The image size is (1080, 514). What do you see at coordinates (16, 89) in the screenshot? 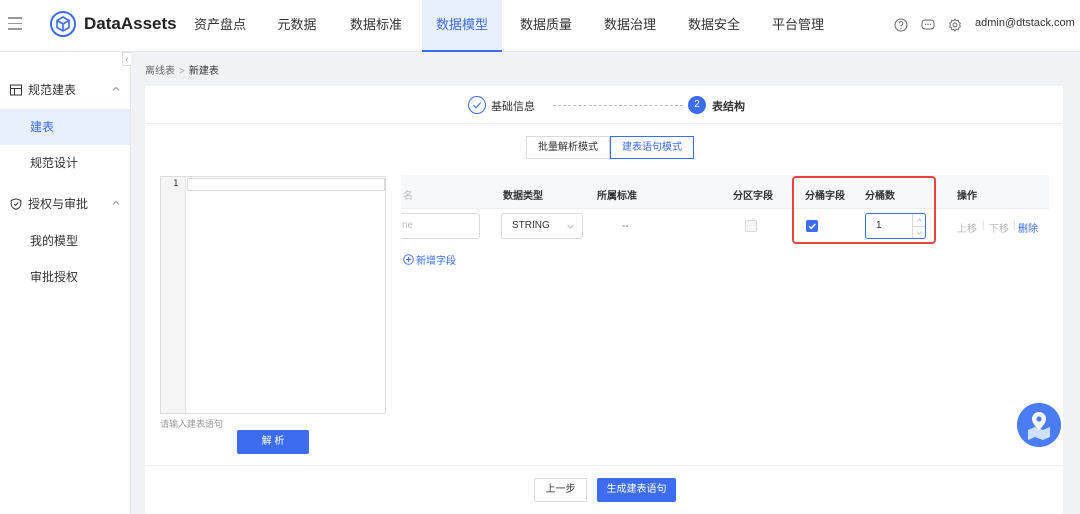
I see `table-grid-icon` at bounding box center [16, 89].